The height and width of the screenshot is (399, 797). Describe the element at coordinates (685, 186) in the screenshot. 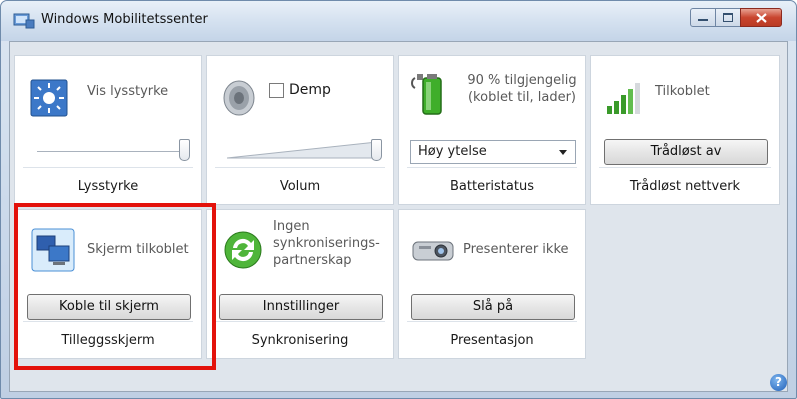

I see `wireless-label: Trådløst nettverk` at that location.